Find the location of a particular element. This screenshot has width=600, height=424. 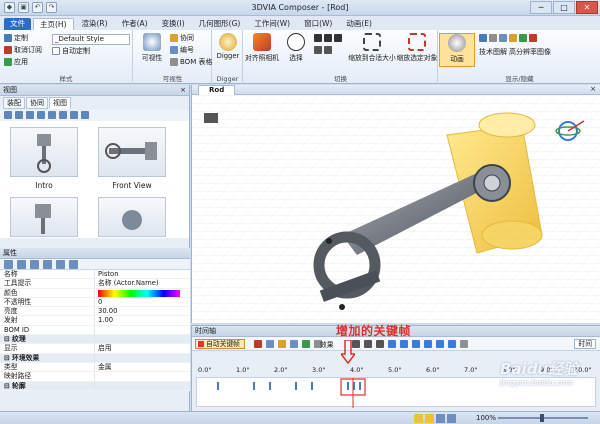

go-end-icon is located at coordinates (440, 344).